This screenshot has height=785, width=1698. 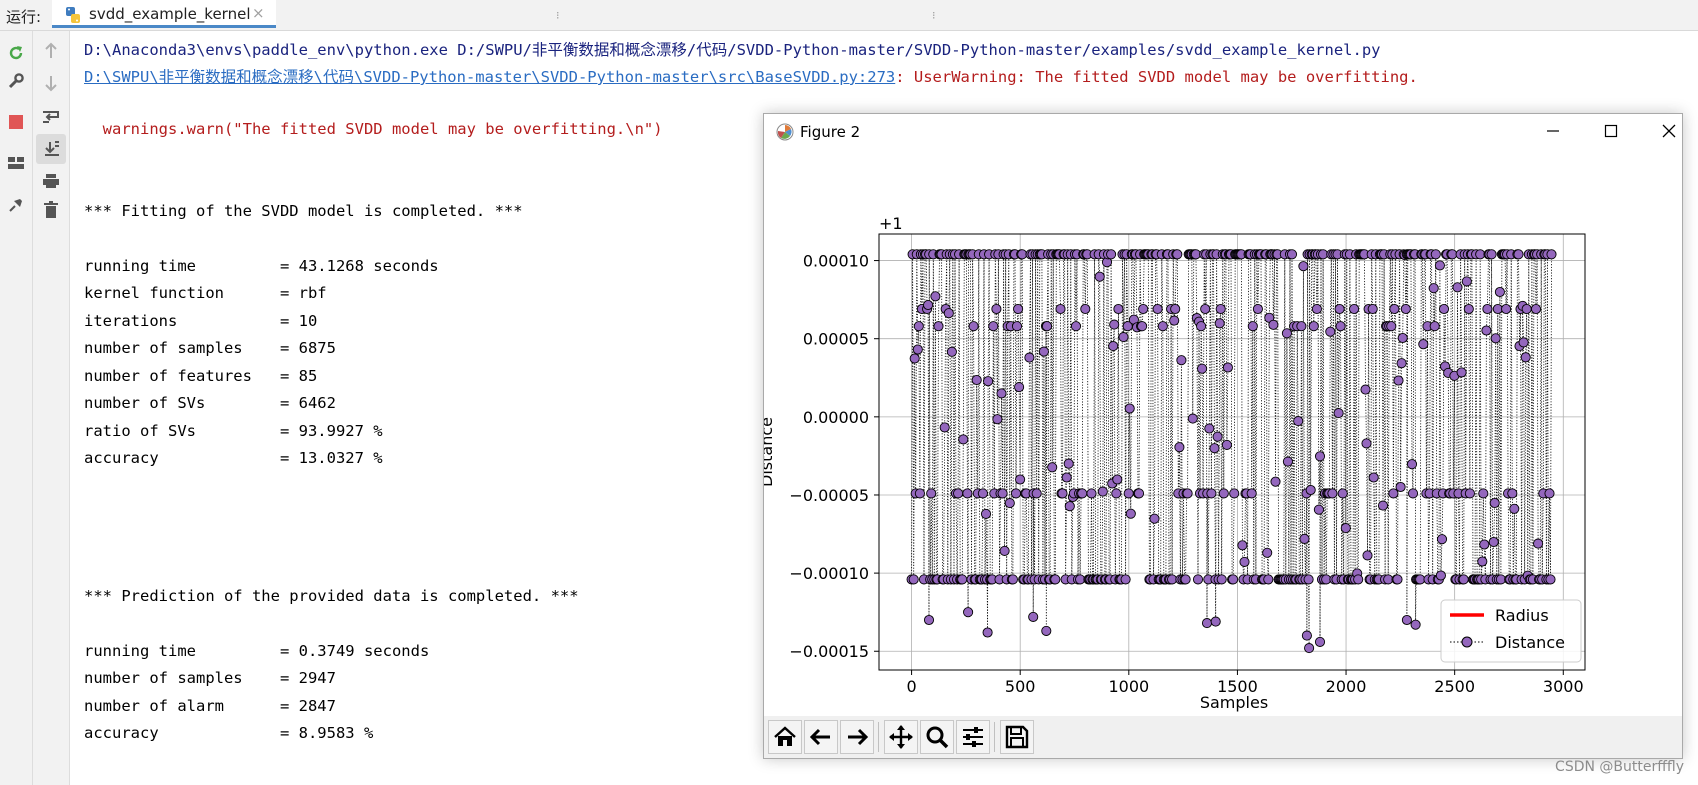 I want to click on save-icon, so click(x=1017, y=737).